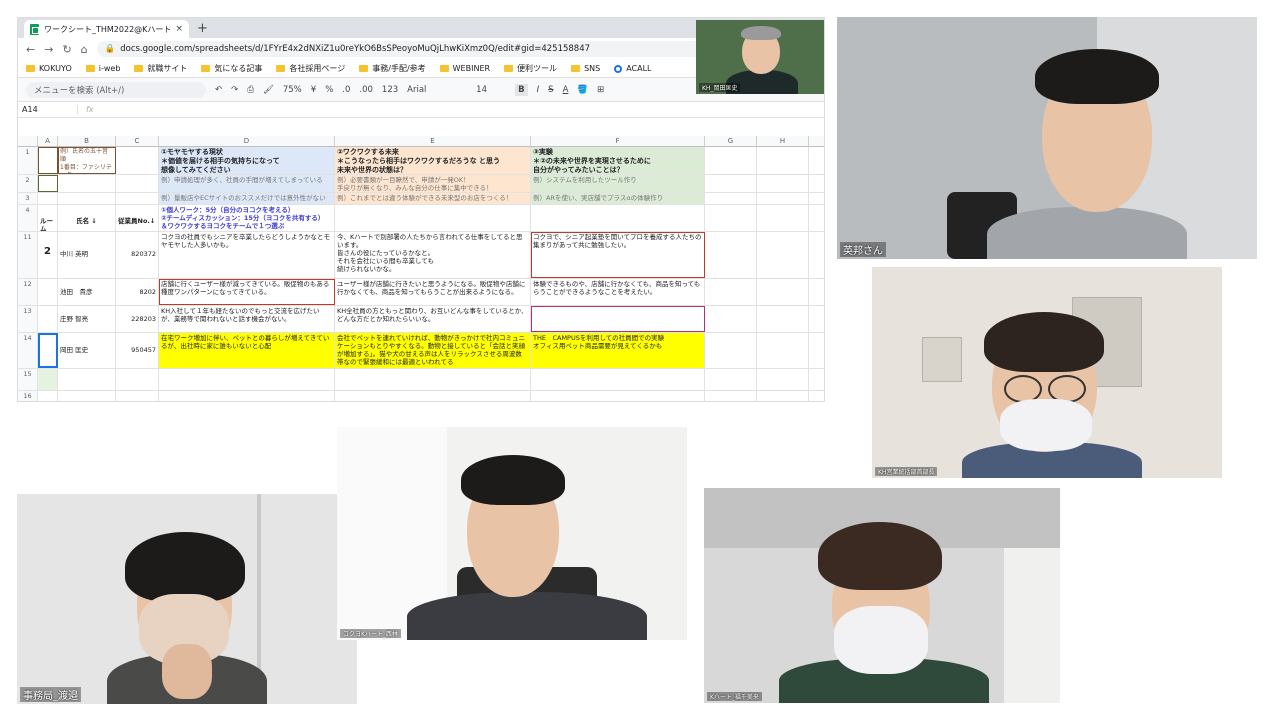 The height and width of the screenshot is (720, 1280). What do you see at coordinates (366, 90) in the screenshot?
I see `increase-decimal-button: .00` at bounding box center [366, 90].